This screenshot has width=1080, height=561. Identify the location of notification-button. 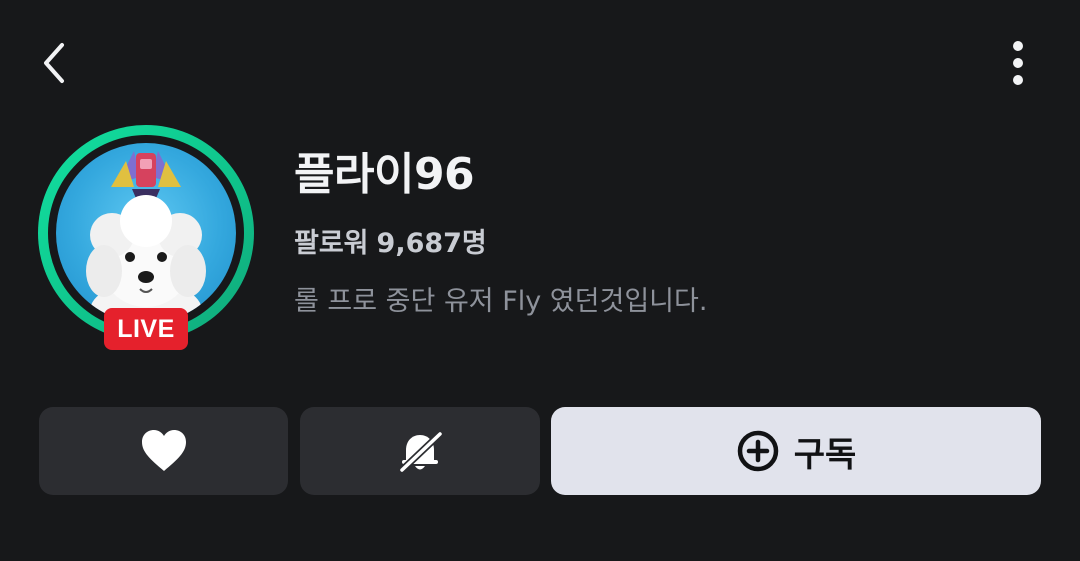
(420, 451).